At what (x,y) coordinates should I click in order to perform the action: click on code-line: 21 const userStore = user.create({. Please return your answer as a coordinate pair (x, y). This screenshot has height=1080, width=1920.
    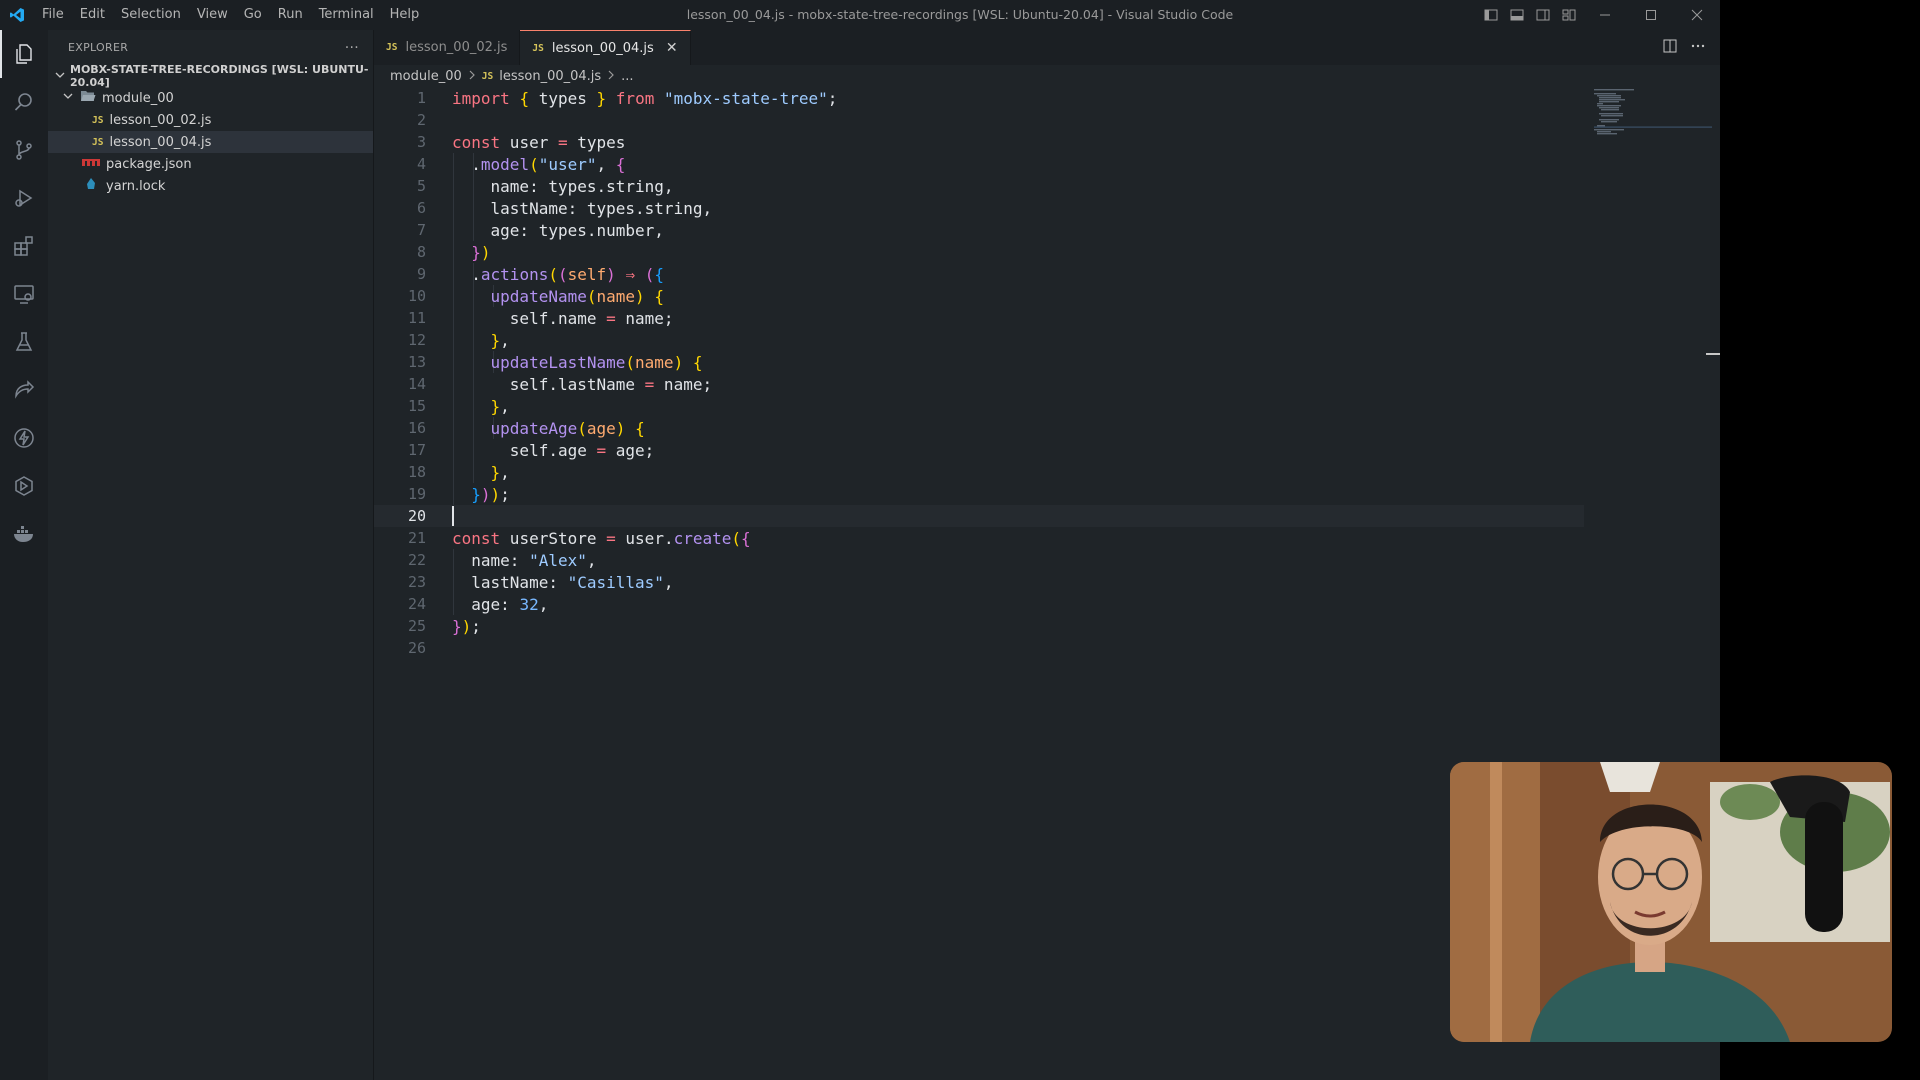
    Looking at the image, I should click on (579, 538).